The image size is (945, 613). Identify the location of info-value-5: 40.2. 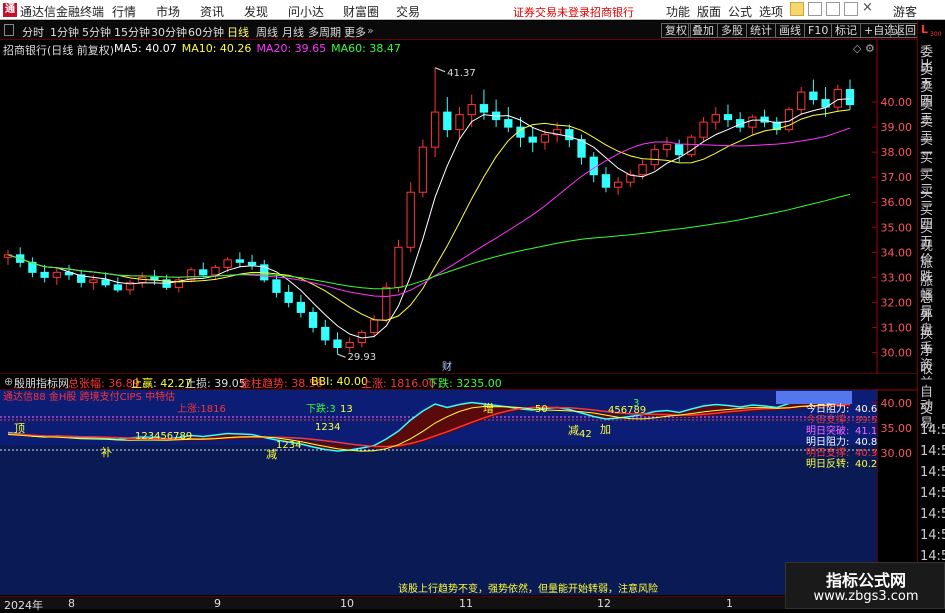
(866, 464).